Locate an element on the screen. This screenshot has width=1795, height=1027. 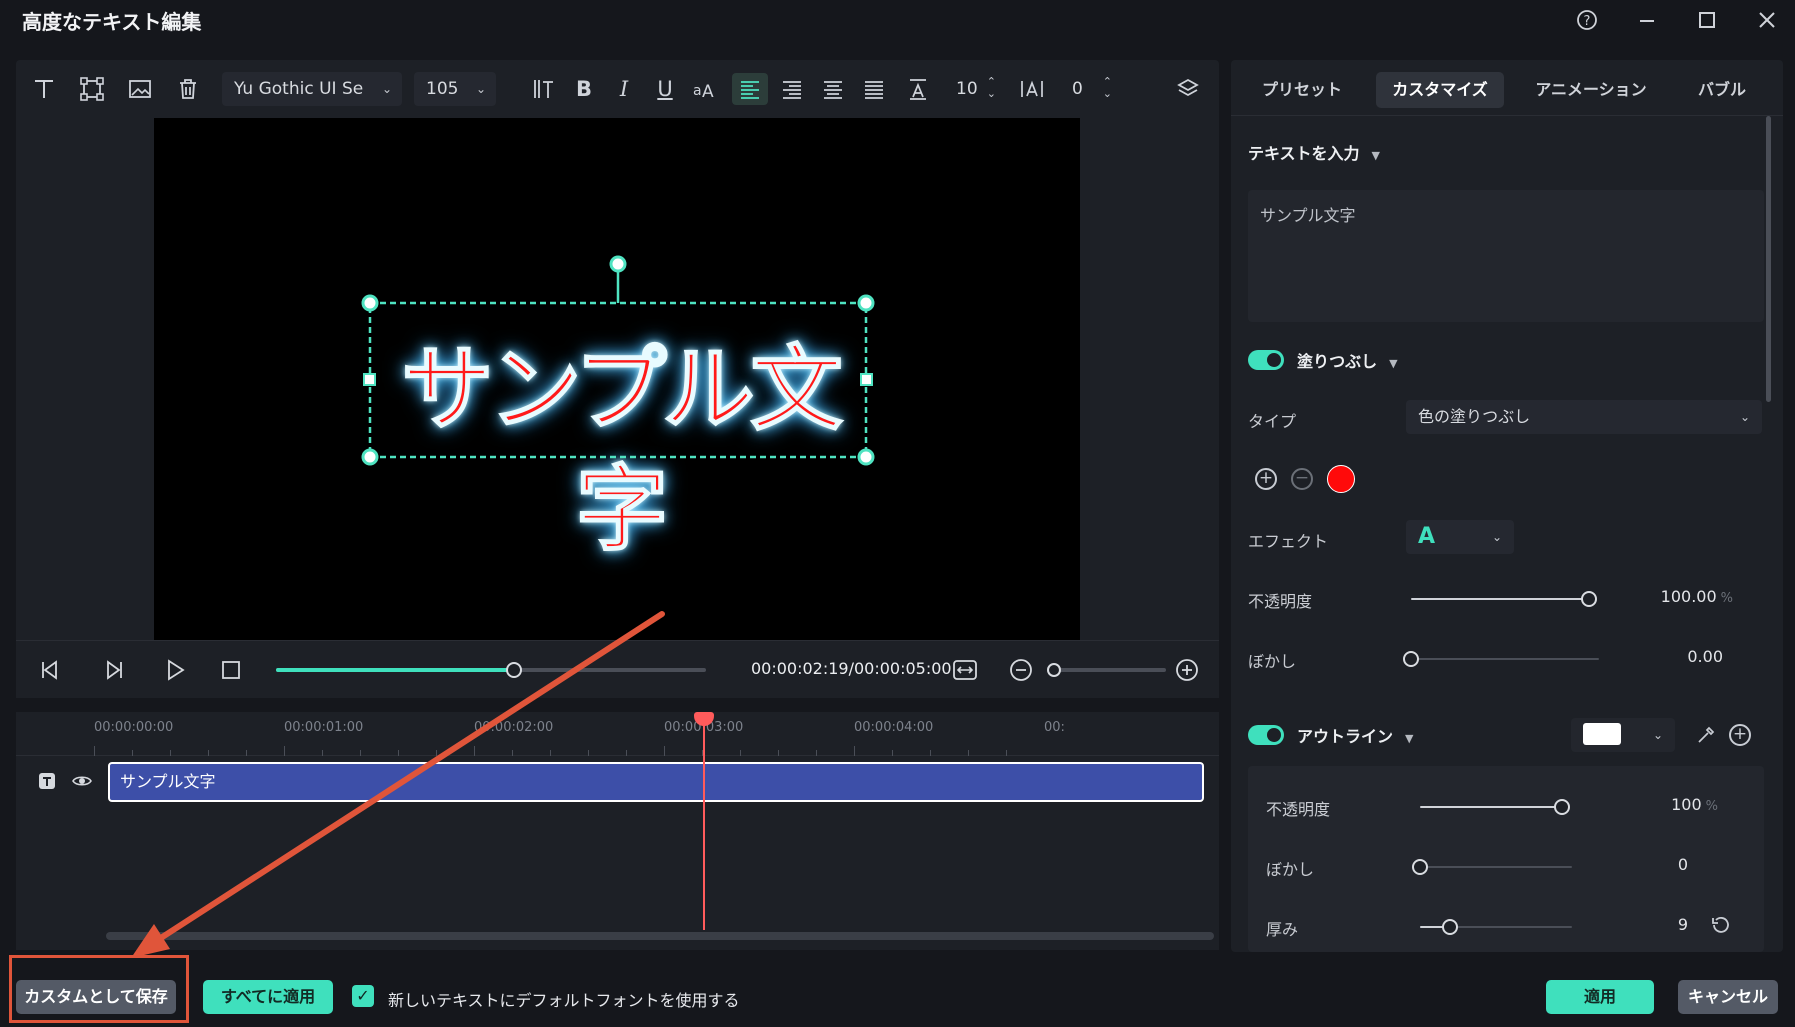
help-circle-icon: ? is located at coordinates (1587, 20).